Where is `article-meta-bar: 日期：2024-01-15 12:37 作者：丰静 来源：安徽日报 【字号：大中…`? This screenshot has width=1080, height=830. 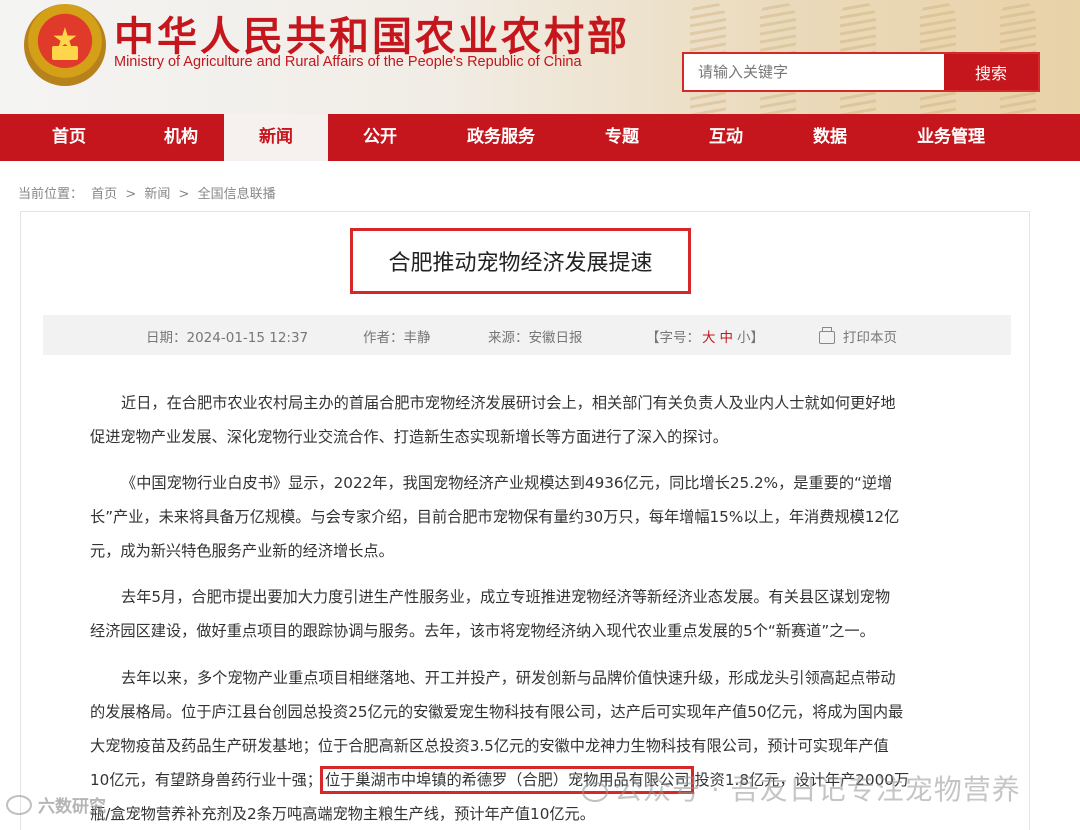 article-meta-bar: 日期：2024-01-15 12:37 作者：丰静 来源：安徽日报 【字号：大中… is located at coordinates (527, 335).